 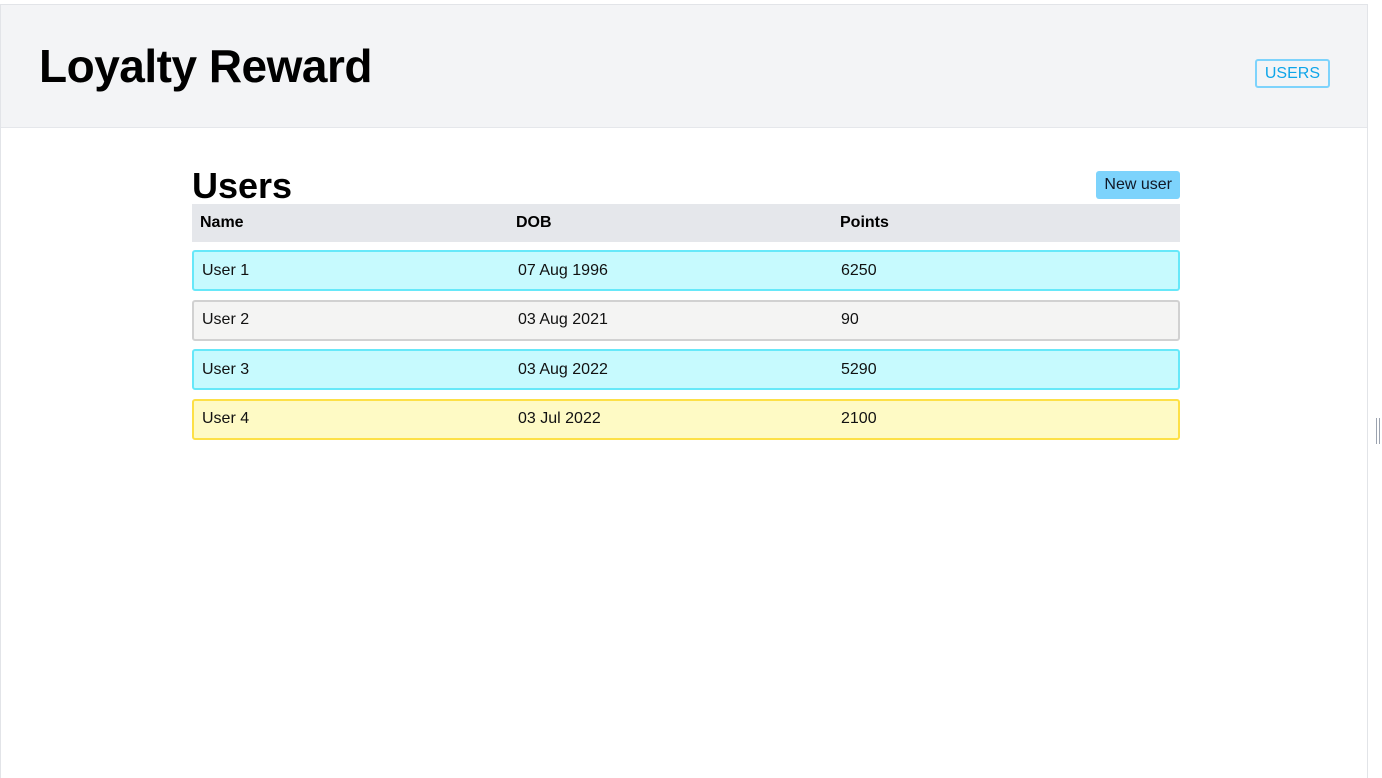 I want to click on table-row: User 4 03 Jul 2022 2100, so click(x=686, y=419).